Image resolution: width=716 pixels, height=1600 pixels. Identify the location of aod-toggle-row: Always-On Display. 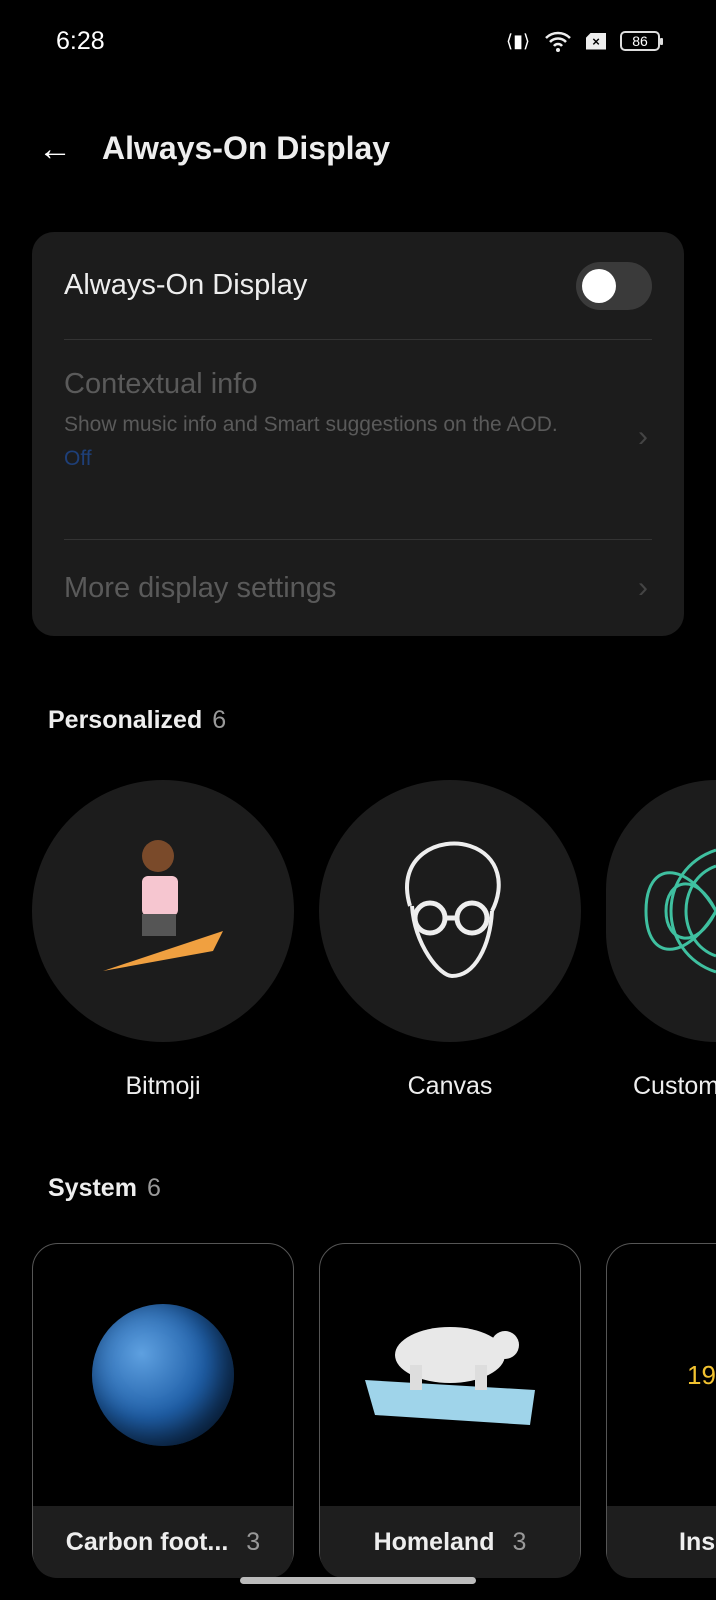
(358, 286).